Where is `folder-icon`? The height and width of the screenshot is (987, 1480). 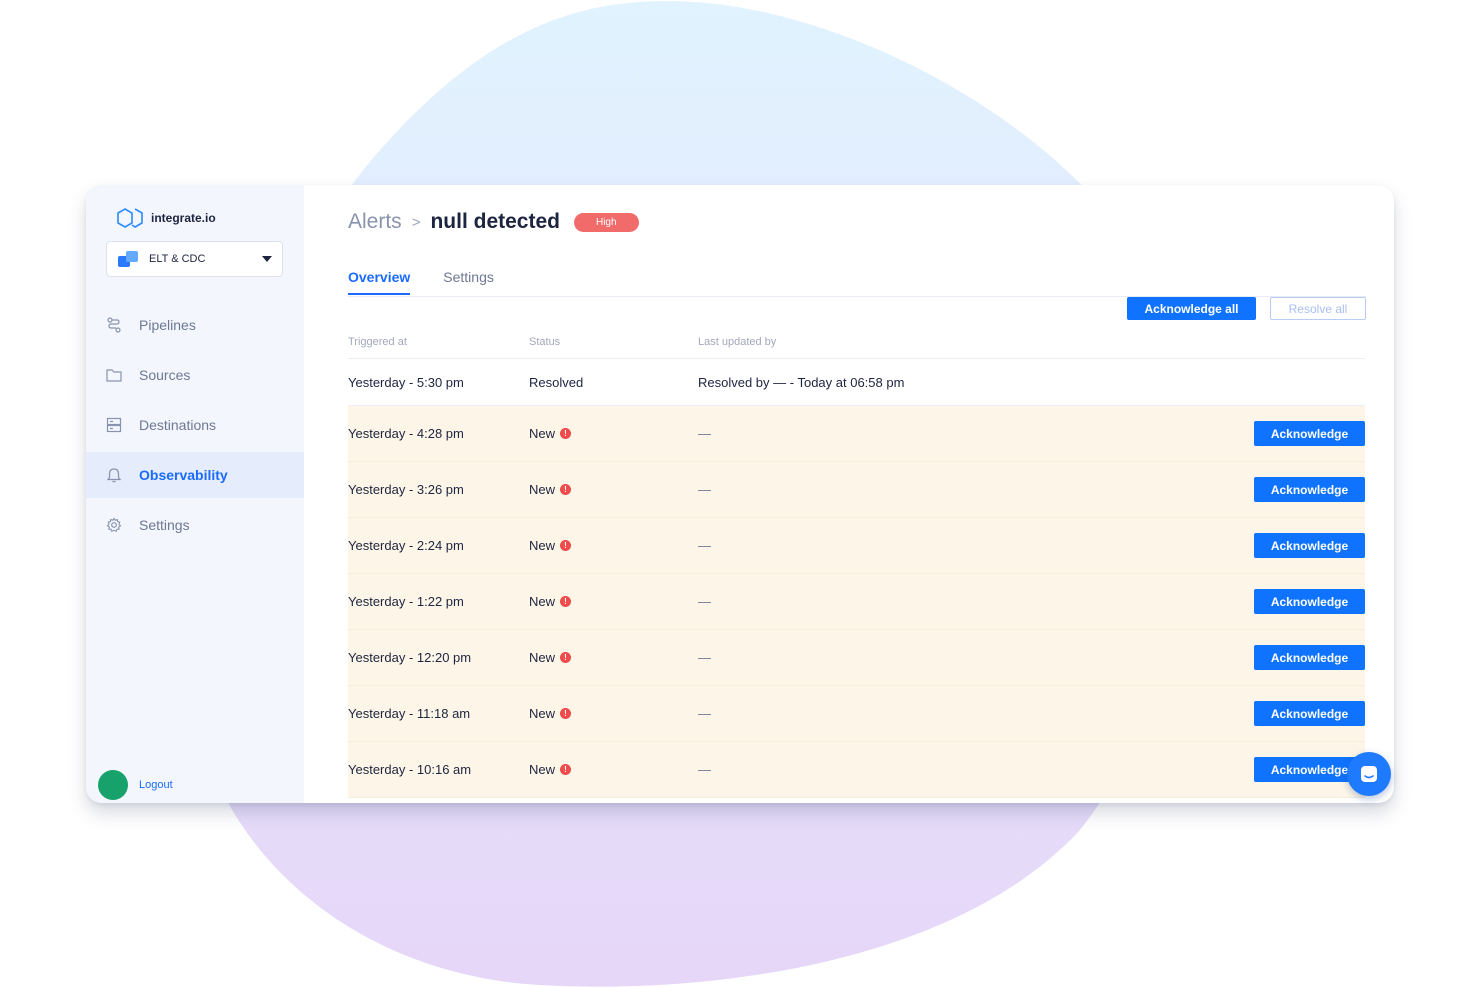 folder-icon is located at coordinates (113, 375).